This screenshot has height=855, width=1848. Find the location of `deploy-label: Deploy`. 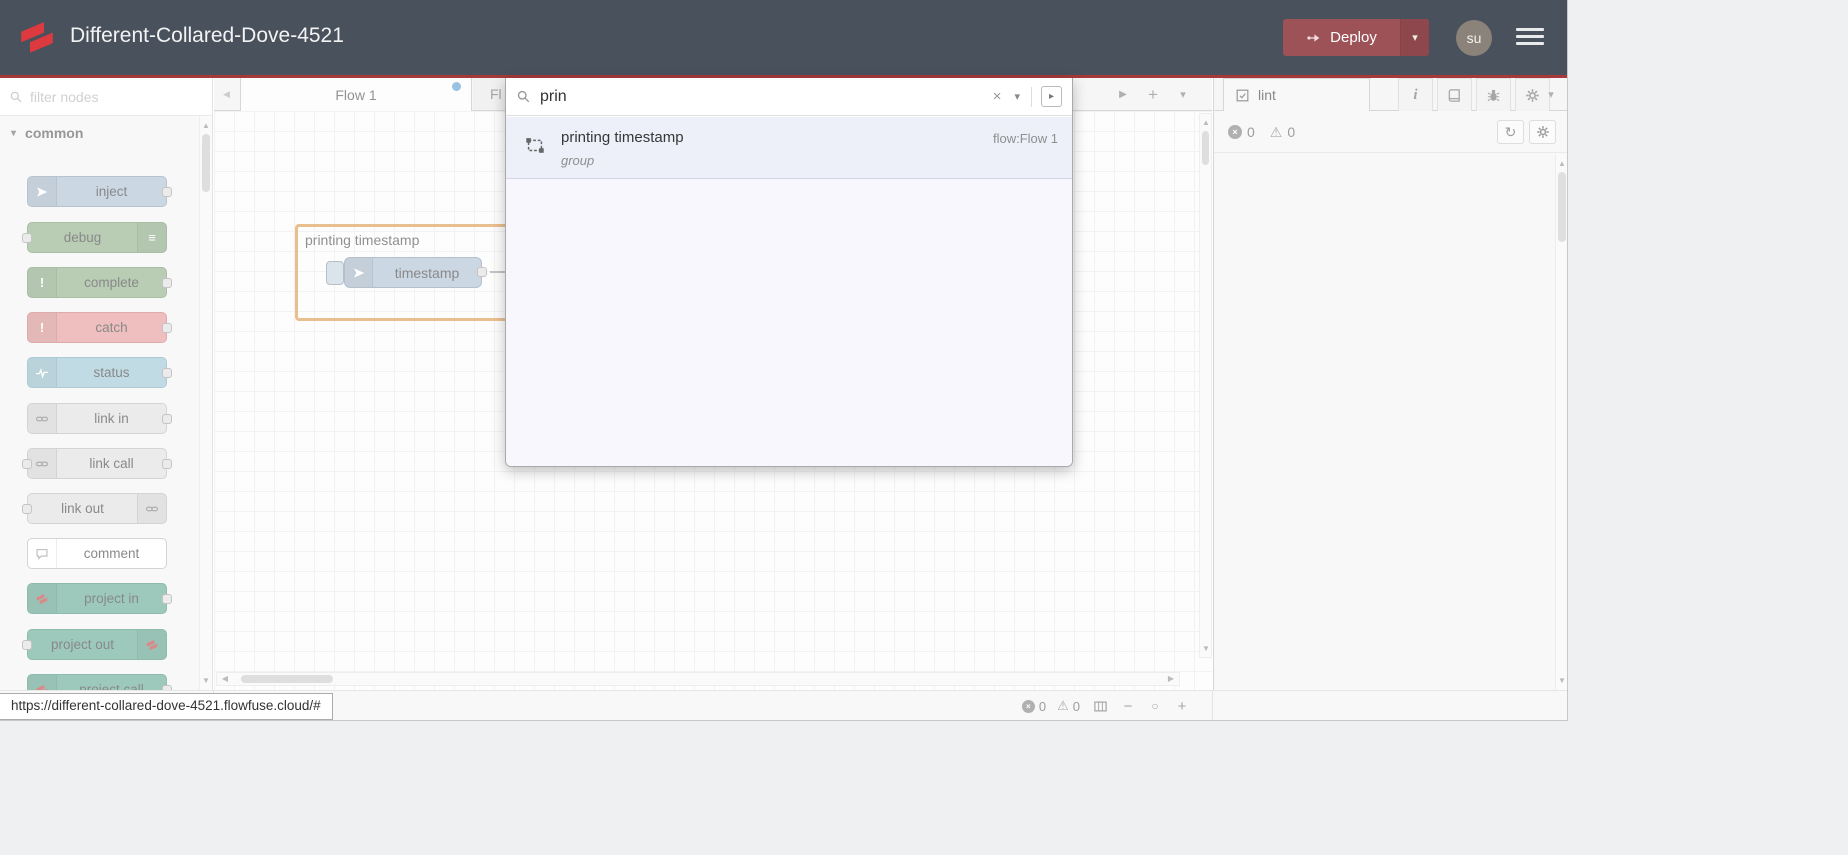

deploy-label: Deploy is located at coordinates (1353, 37).